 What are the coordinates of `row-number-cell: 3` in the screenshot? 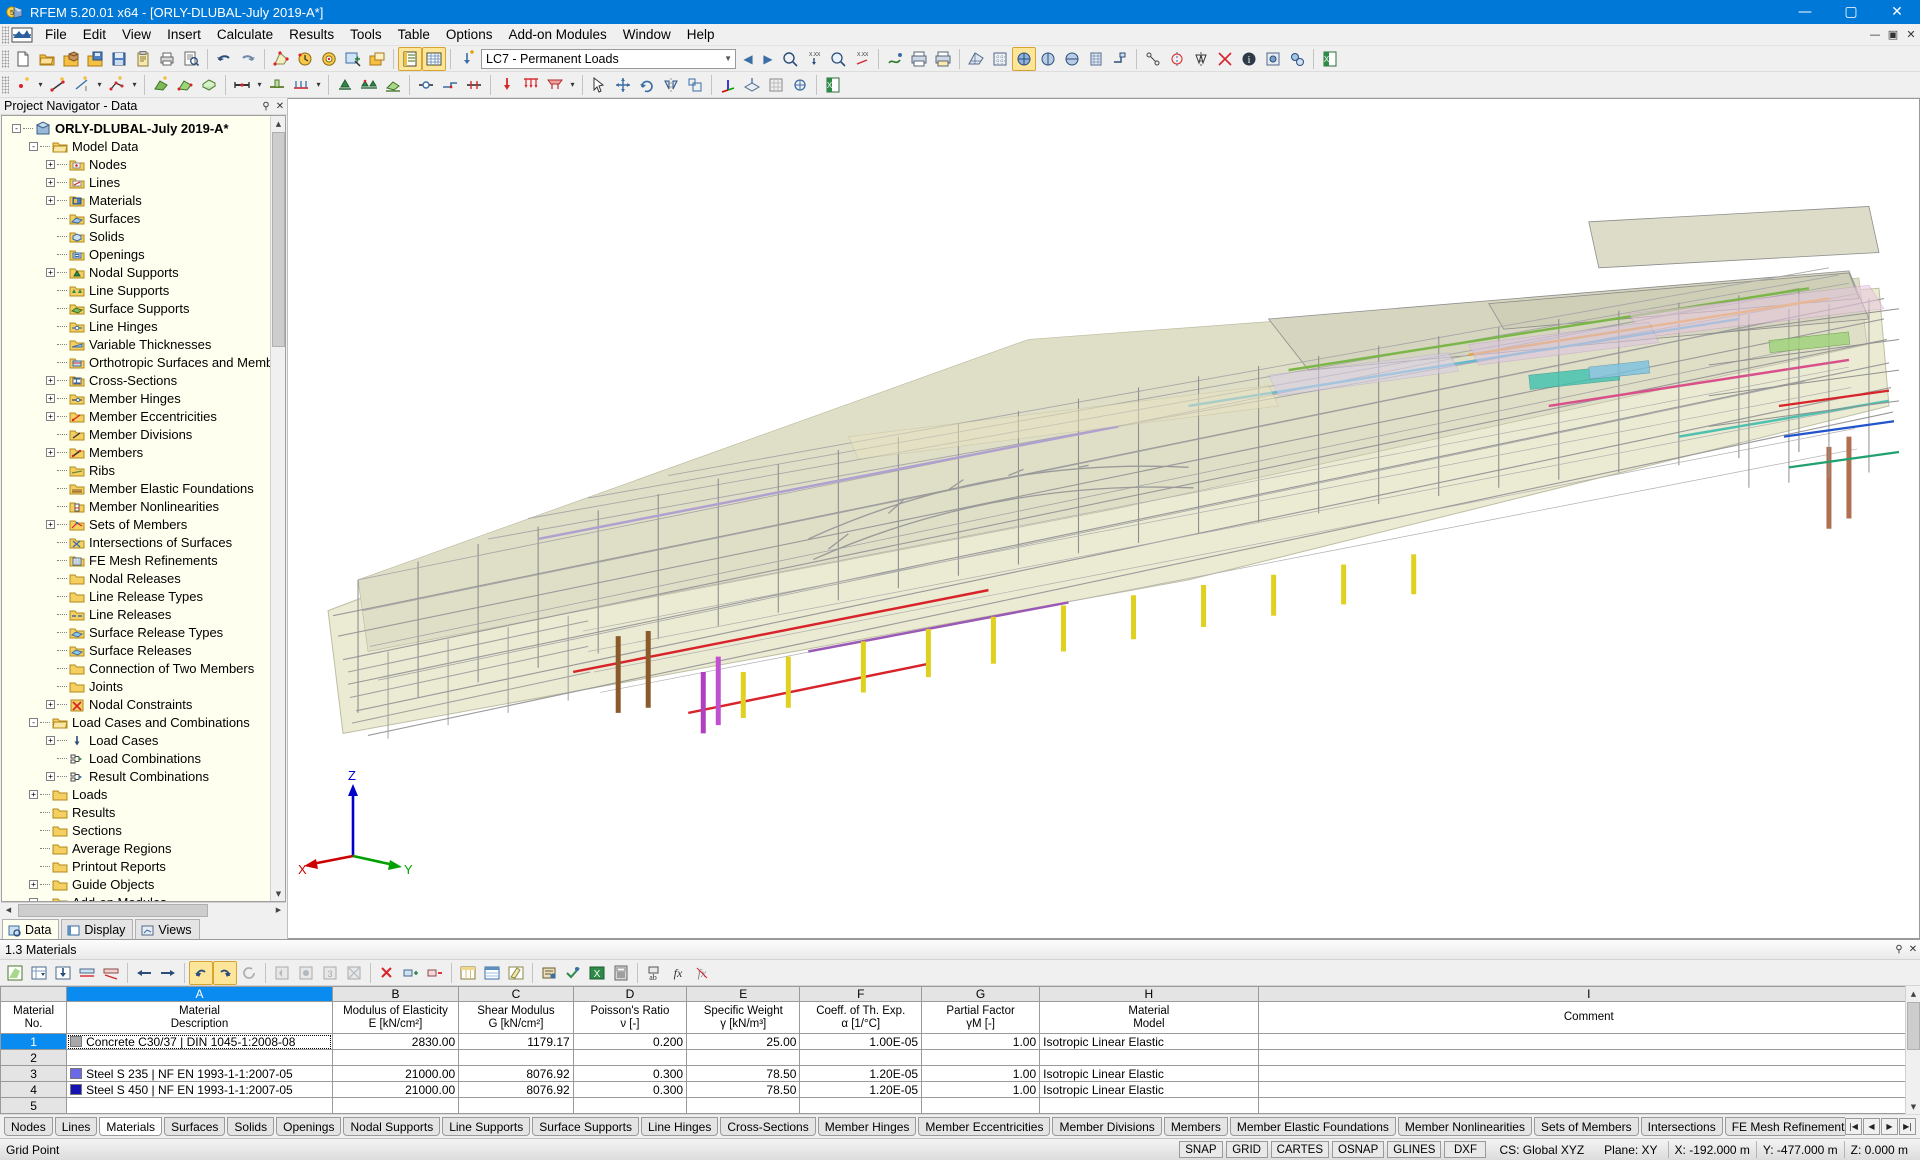 It's located at (34, 1073).